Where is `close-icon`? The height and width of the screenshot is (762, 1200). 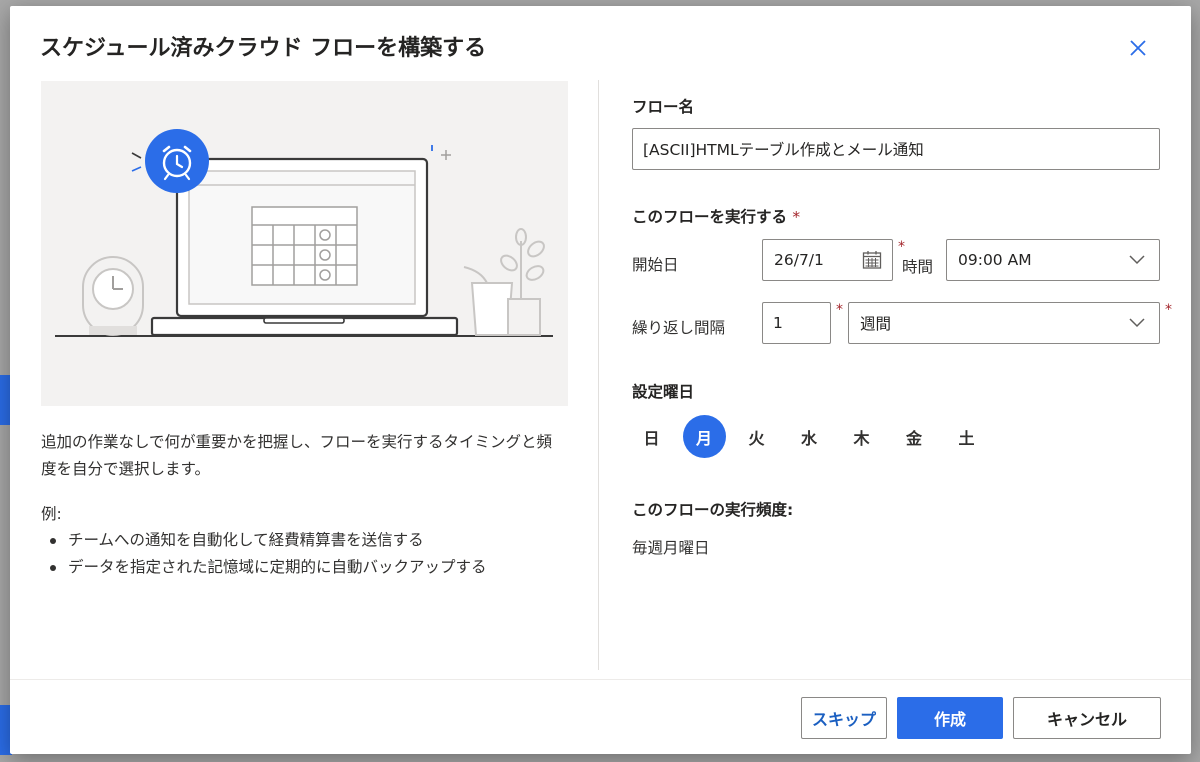
close-icon is located at coordinates (1138, 48).